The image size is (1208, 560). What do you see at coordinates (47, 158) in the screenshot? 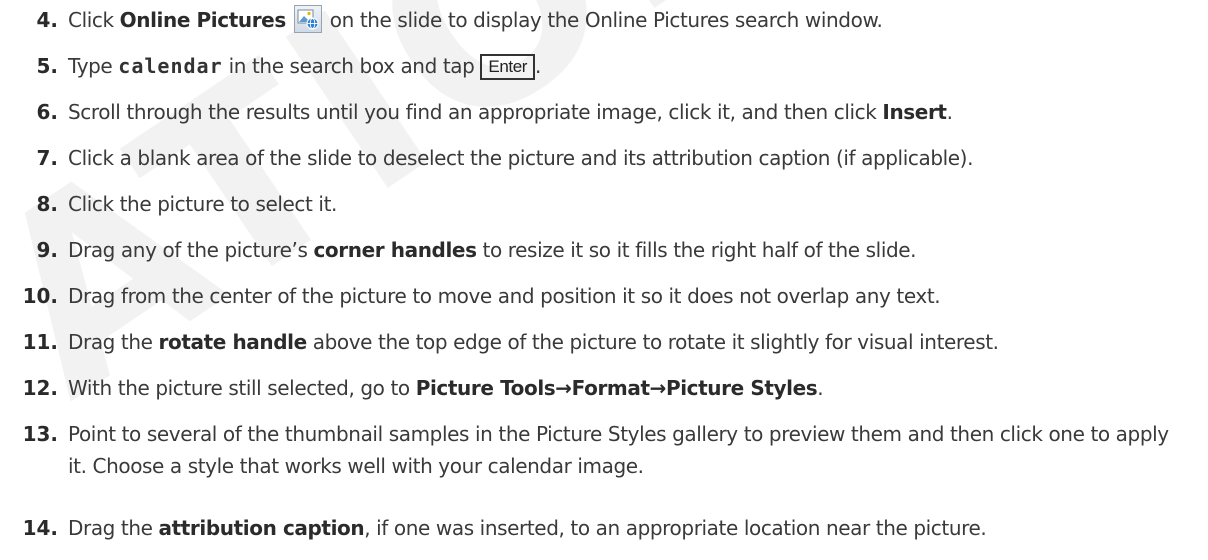
I see `step-number: 7.` at bounding box center [47, 158].